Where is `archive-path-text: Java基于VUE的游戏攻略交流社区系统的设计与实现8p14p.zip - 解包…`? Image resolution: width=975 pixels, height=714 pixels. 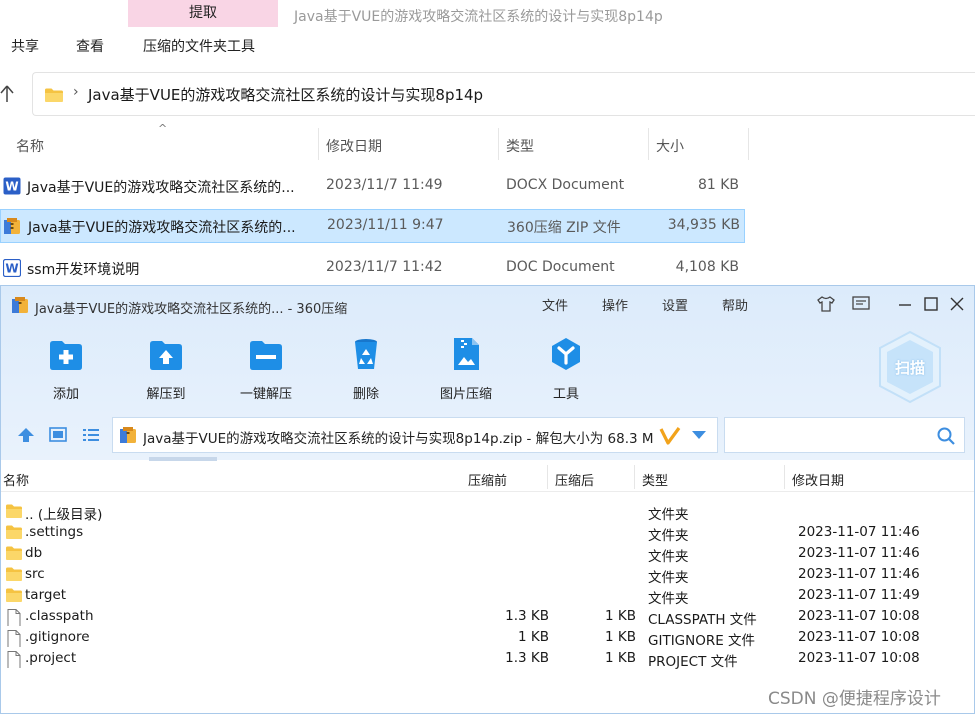 archive-path-text: Java基于VUE的游戏攻略交流社区系统的设计与实现8p14p.zip - 解包… is located at coordinates (398, 439).